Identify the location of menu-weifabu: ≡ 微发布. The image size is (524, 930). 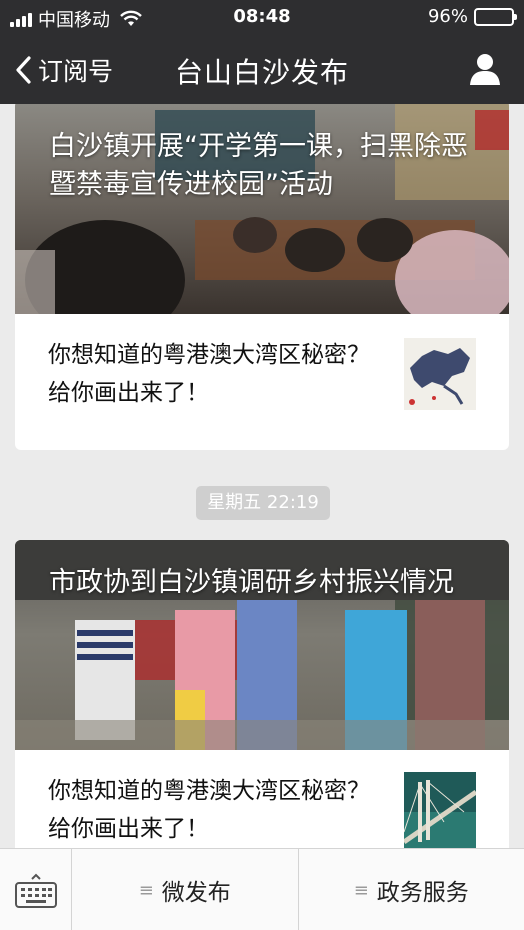
(185, 889).